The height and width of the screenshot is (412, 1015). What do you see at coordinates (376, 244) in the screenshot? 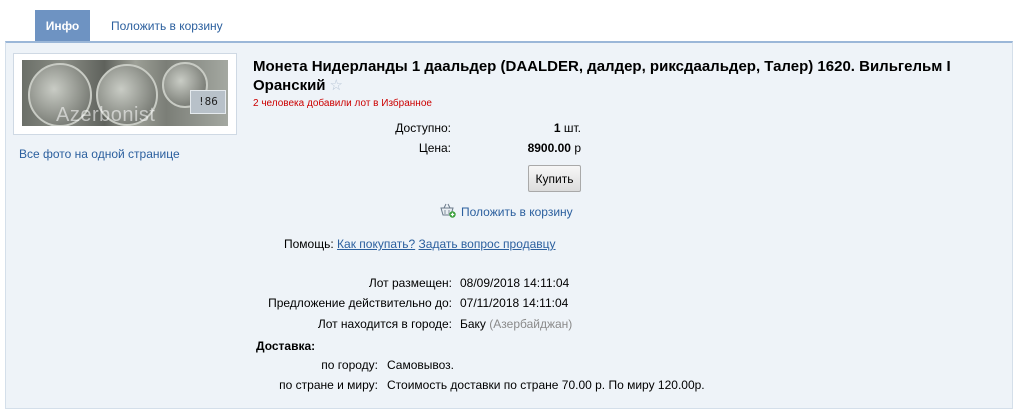
I see `how-to-buy-link: Как покупать?` at bounding box center [376, 244].